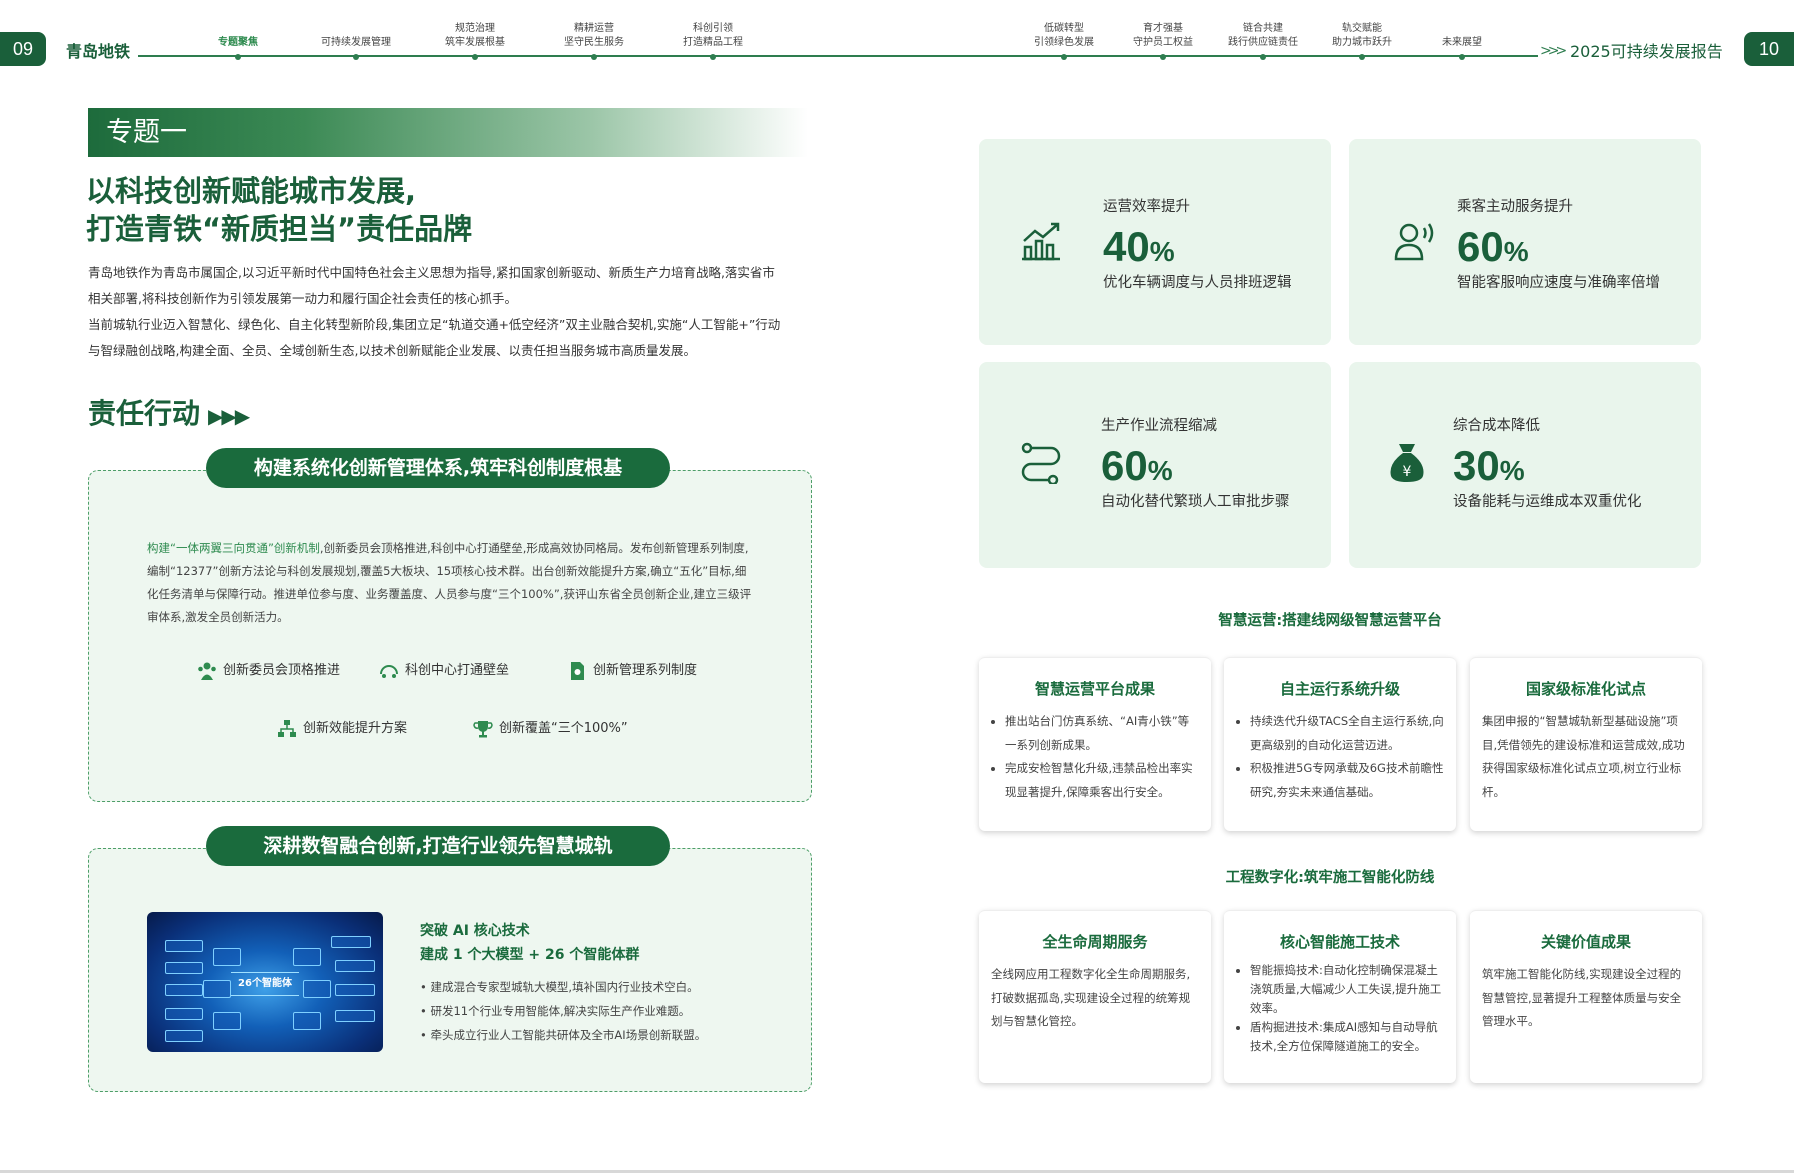  Describe the element at coordinates (355, 728) in the screenshot. I see `feature-label: 创新效能提升方案` at that location.